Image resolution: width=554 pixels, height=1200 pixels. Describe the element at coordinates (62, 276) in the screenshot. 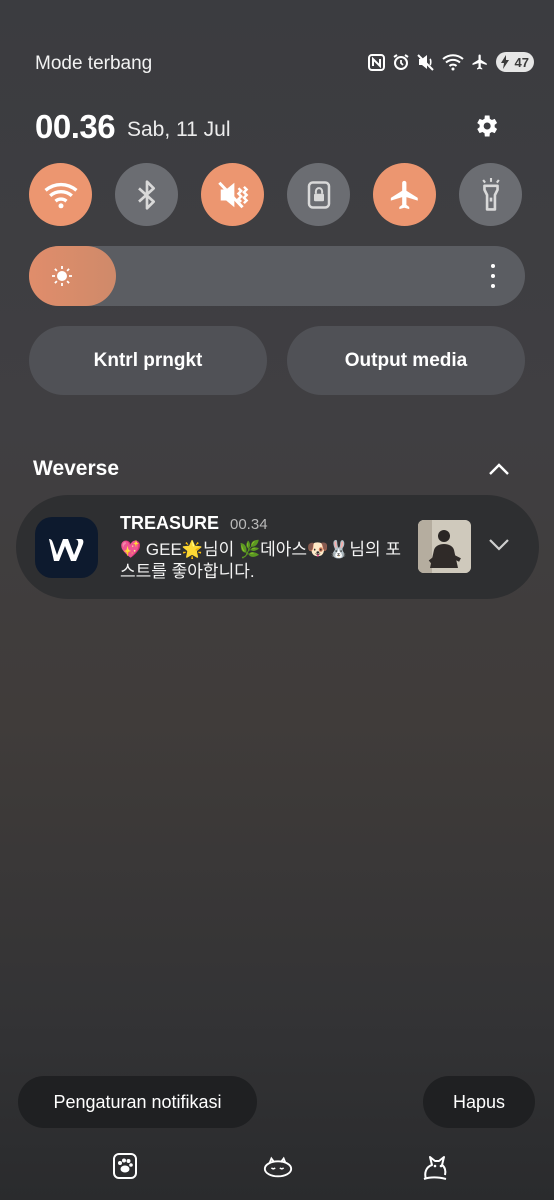

I see `sun-icon` at that location.